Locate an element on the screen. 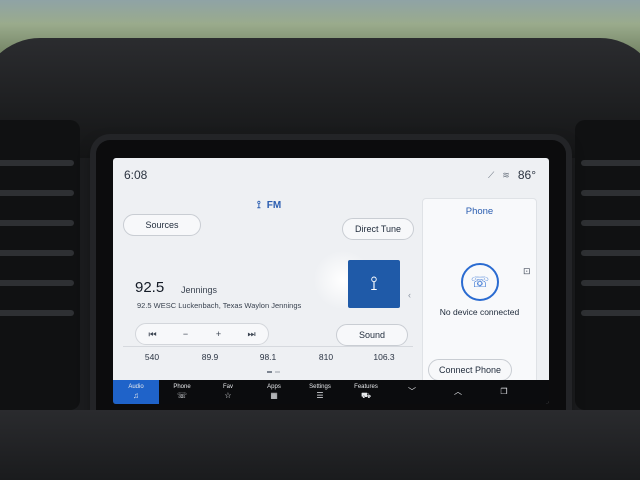 The height and width of the screenshot is (480, 640). nav-label: Fav is located at coordinates (227, 386).